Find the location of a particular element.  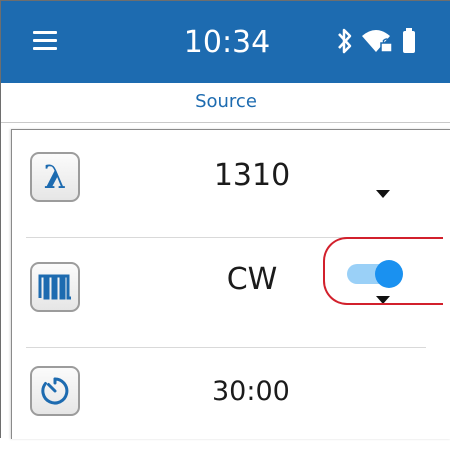

chevron-down-icon is located at coordinates (383, 194).